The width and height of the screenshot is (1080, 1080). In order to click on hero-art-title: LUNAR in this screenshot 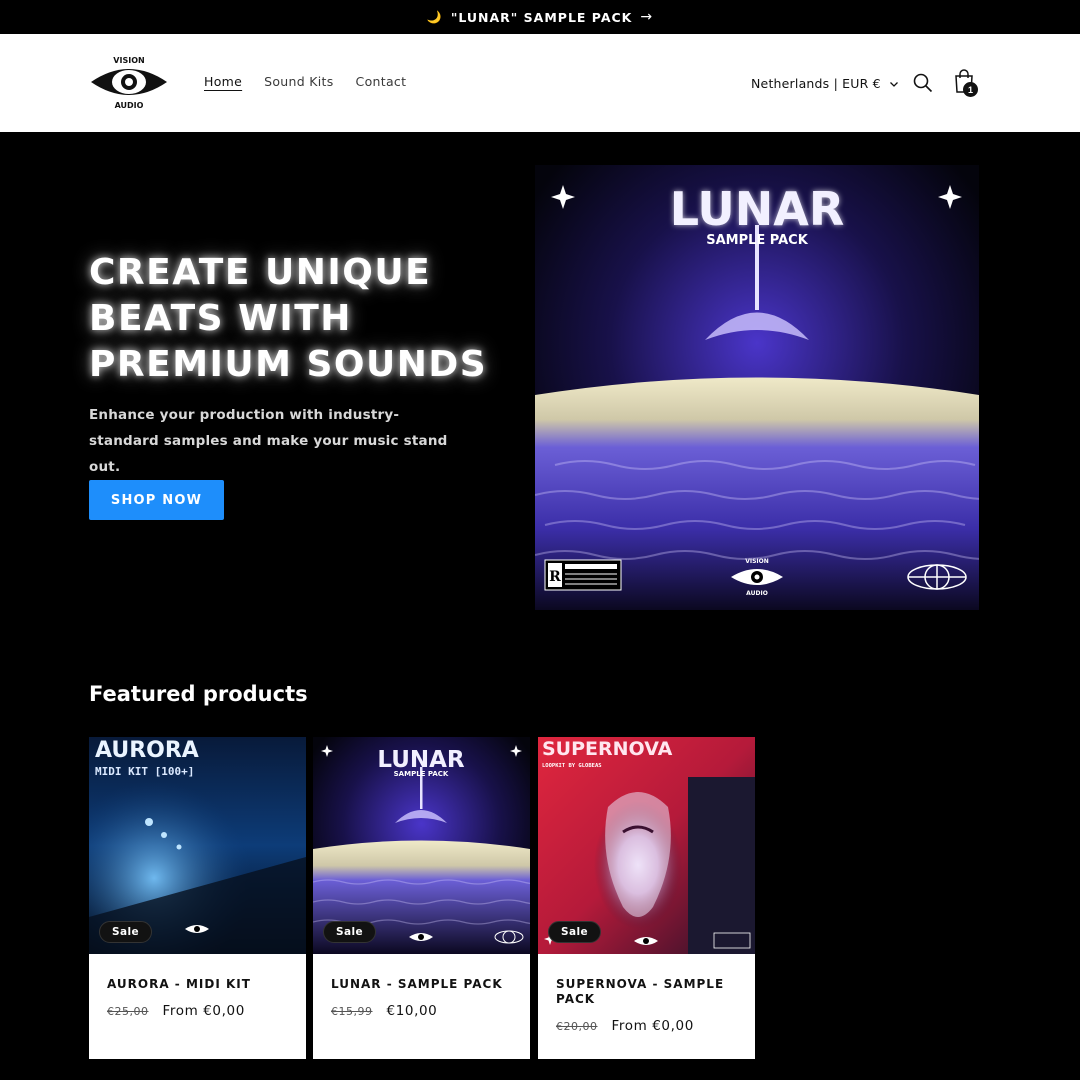, I will do `click(757, 209)`.